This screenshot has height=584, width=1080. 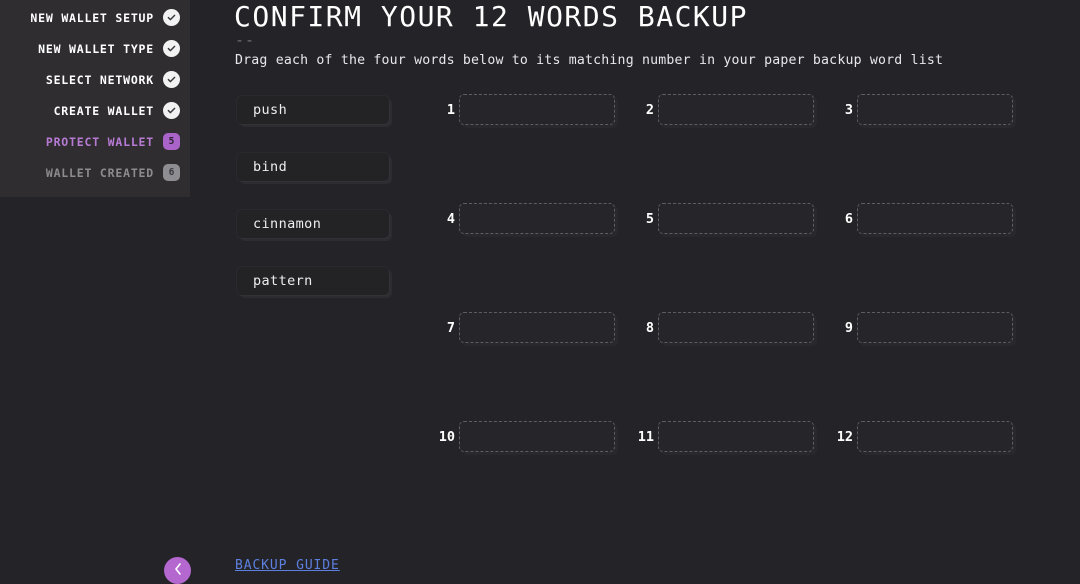 What do you see at coordinates (99, 79) in the screenshot?
I see `sidebar-step-label: SELECT NETWORK` at bounding box center [99, 79].